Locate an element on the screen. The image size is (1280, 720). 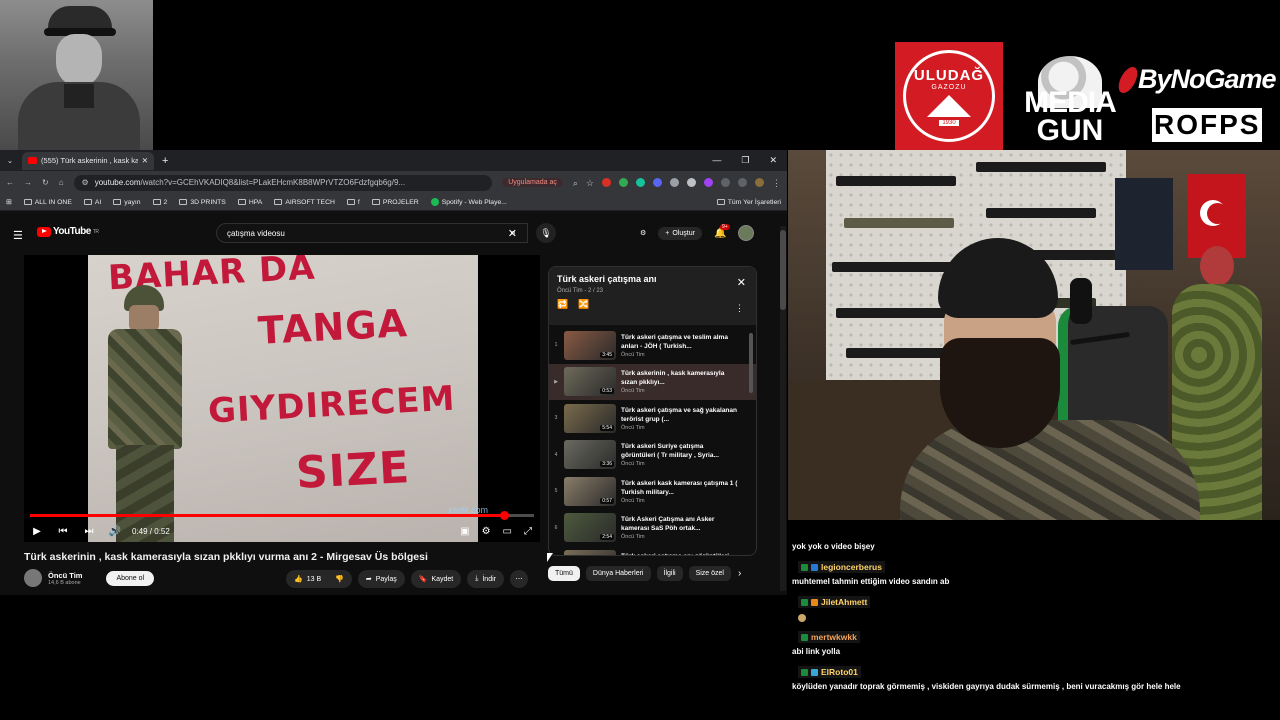
previous-button: ⏮ is located at coordinates (63, 531).